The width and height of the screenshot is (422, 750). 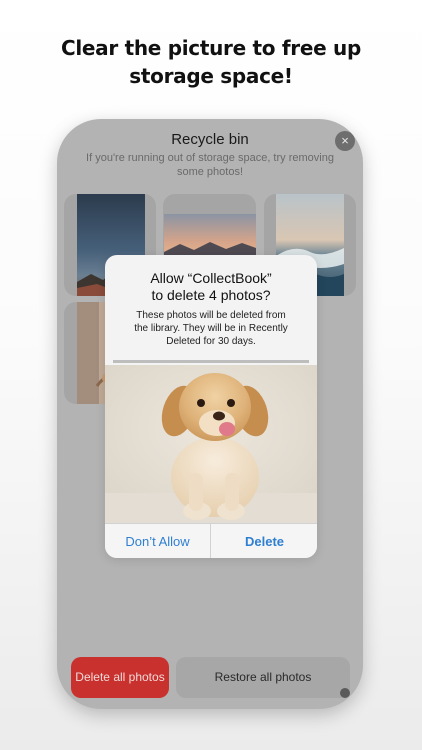 What do you see at coordinates (211, 341) in the screenshot?
I see `alert-message-line-3: Deleted for 30 days.` at bounding box center [211, 341].